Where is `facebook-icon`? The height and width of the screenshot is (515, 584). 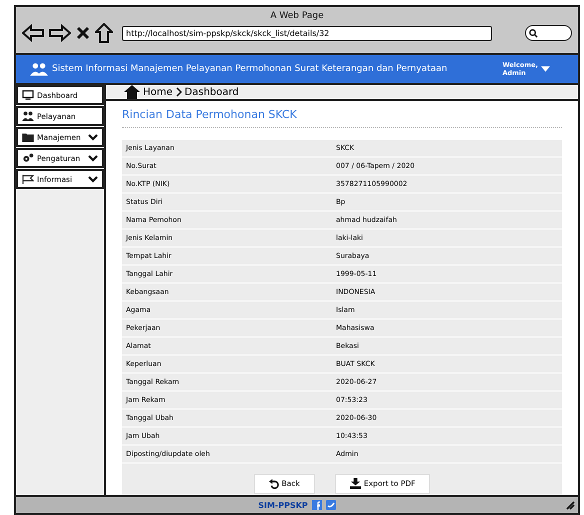
facebook-icon is located at coordinates (317, 505).